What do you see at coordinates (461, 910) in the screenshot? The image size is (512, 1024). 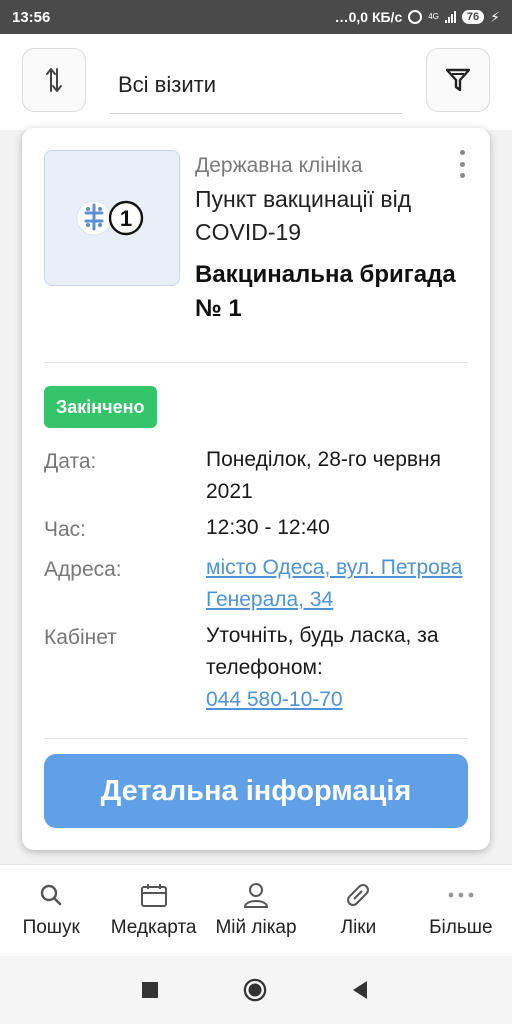 I see `nav-item-more: Більше` at bounding box center [461, 910].